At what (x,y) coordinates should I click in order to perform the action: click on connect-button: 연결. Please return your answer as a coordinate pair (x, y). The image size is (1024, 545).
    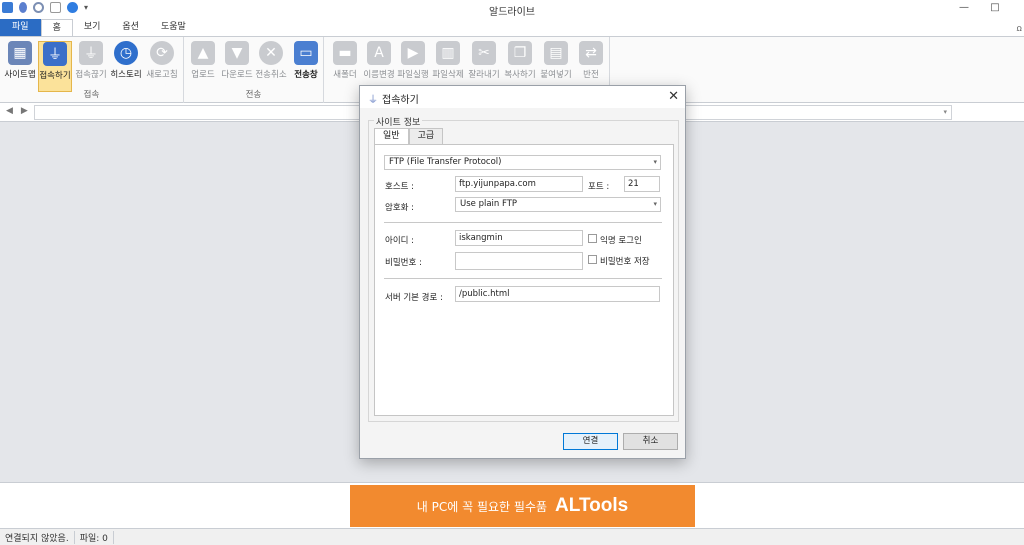
    Looking at the image, I should click on (590, 441).